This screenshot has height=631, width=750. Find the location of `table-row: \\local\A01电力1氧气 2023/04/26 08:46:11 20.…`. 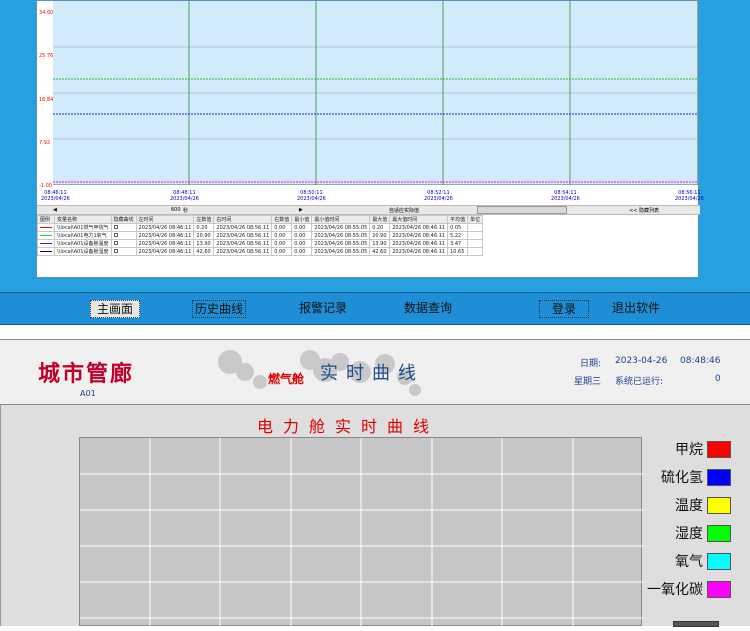

table-row: \\local\A01电力1氧气 2023/04/26 08:46:11 20.… is located at coordinates (260, 235).